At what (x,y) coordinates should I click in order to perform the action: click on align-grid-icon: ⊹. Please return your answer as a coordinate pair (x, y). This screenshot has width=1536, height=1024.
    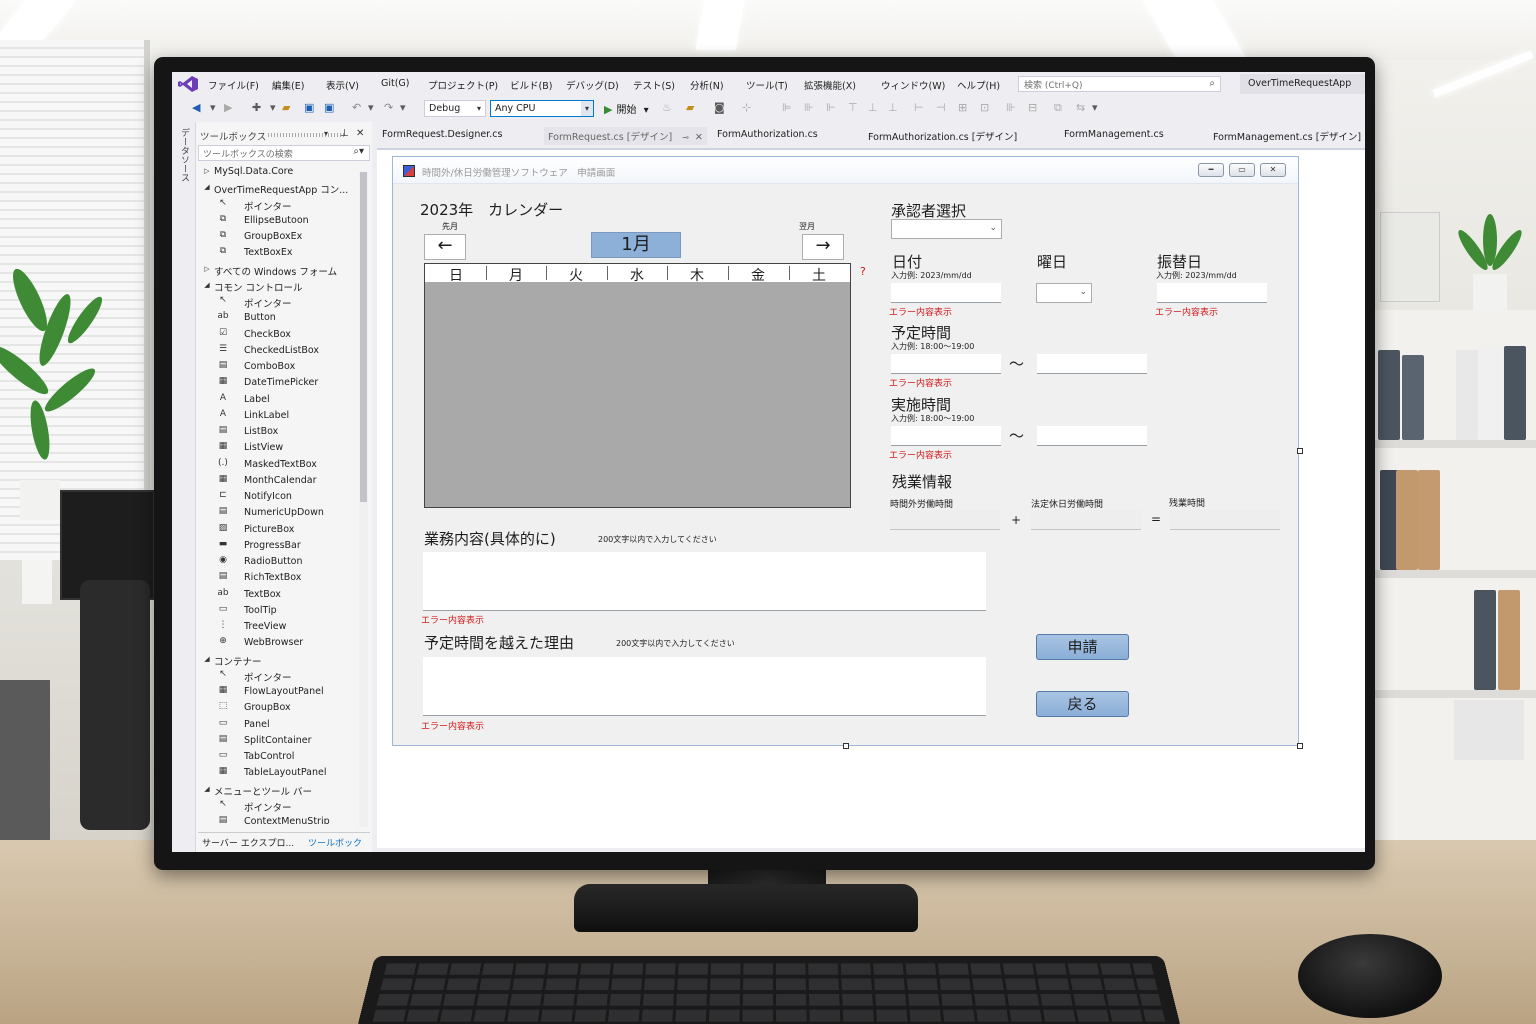
    Looking at the image, I should click on (746, 107).